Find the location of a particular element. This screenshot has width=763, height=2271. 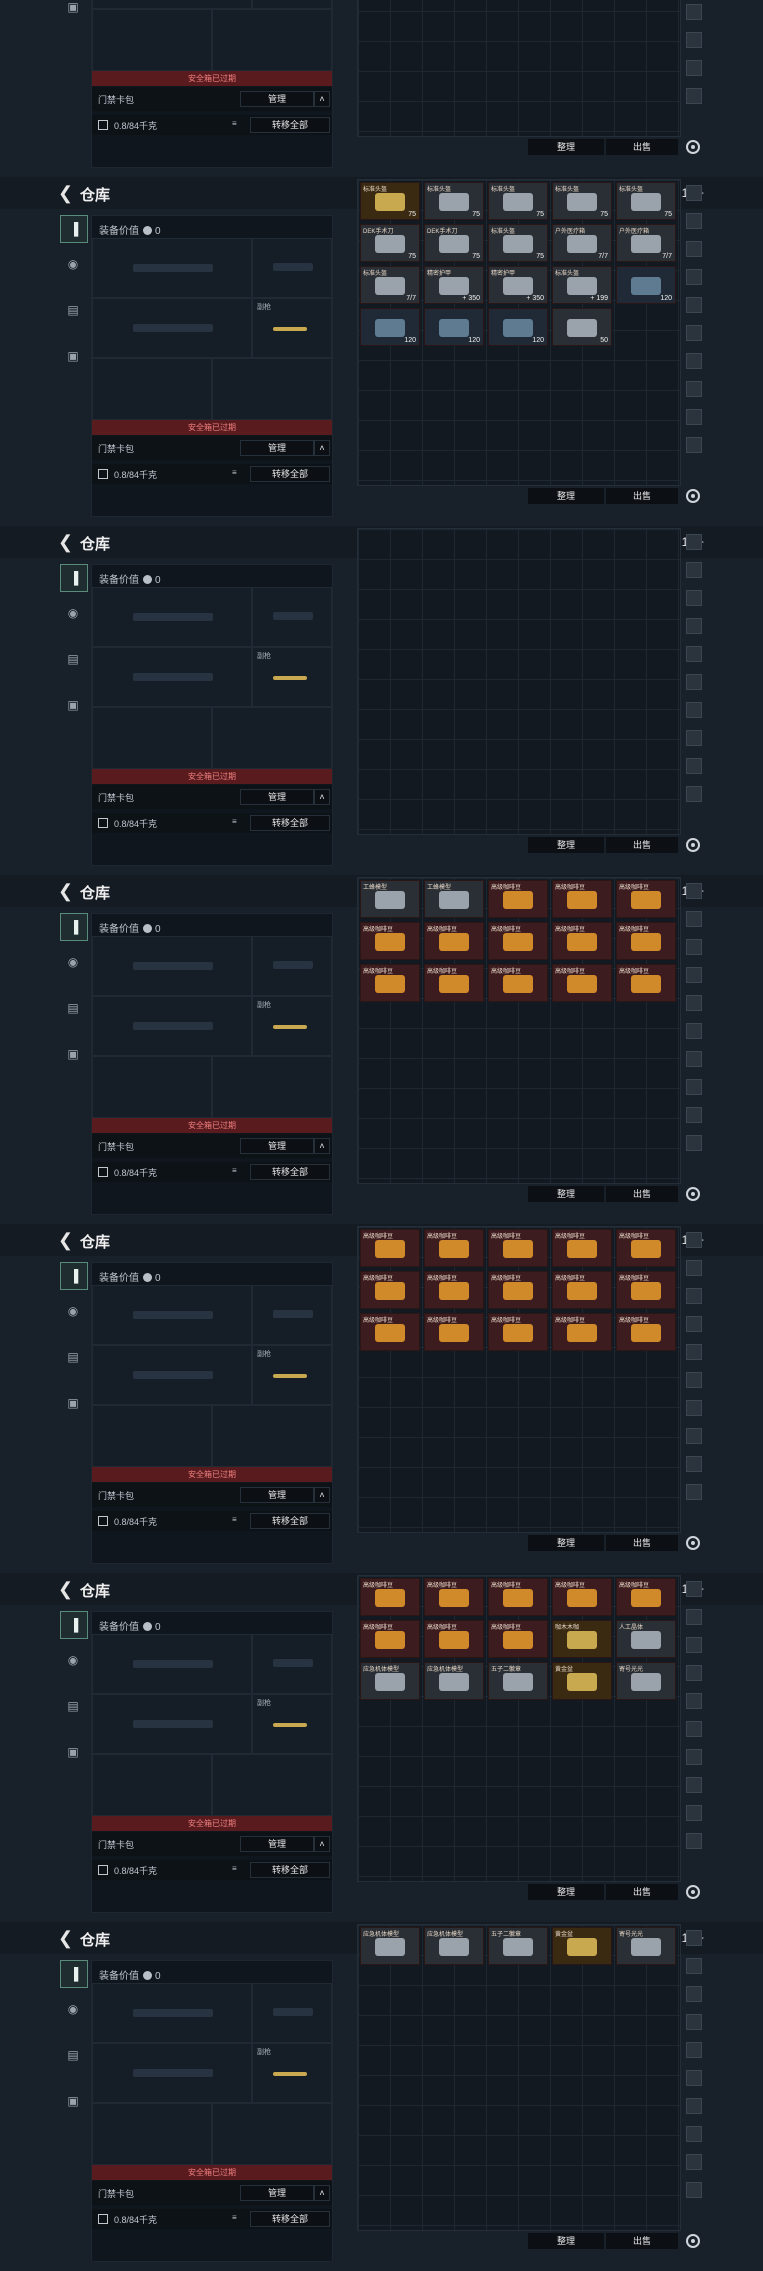

stash-item-cell: 120 is located at coordinates (646, 285).